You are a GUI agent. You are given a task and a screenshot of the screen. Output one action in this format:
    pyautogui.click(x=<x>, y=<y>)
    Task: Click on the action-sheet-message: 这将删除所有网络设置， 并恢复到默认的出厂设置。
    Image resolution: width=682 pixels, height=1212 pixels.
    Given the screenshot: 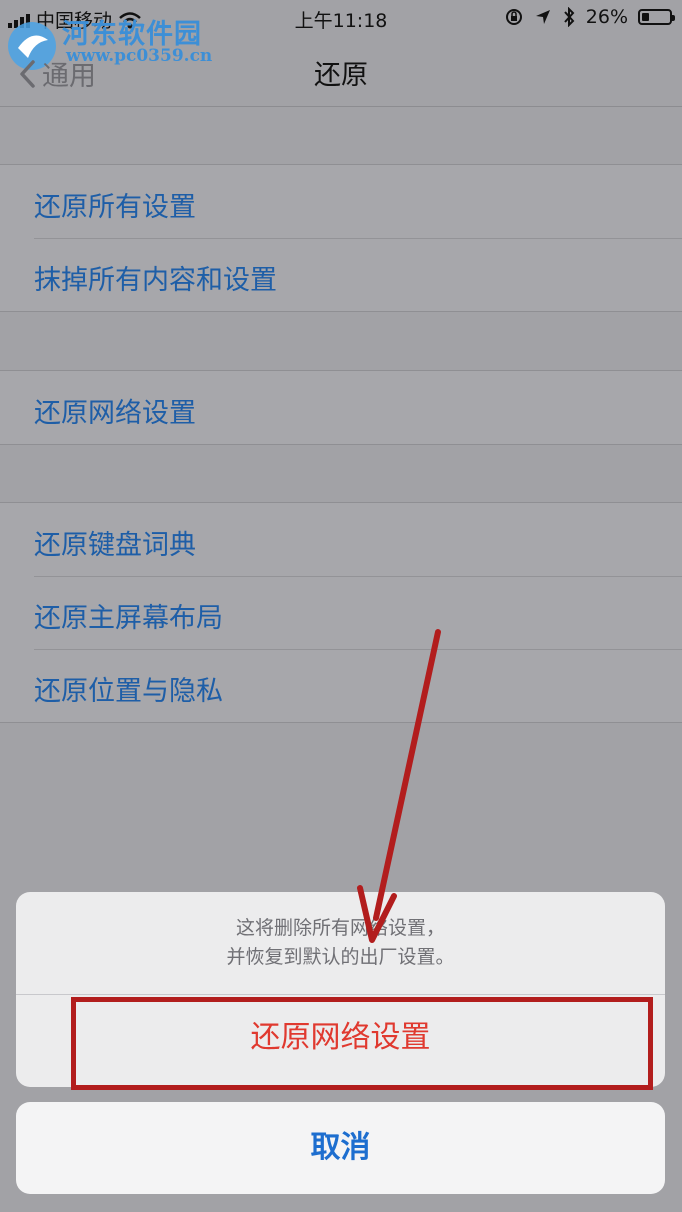 What is the action you would take?
    pyautogui.click(x=340, y=943)
    